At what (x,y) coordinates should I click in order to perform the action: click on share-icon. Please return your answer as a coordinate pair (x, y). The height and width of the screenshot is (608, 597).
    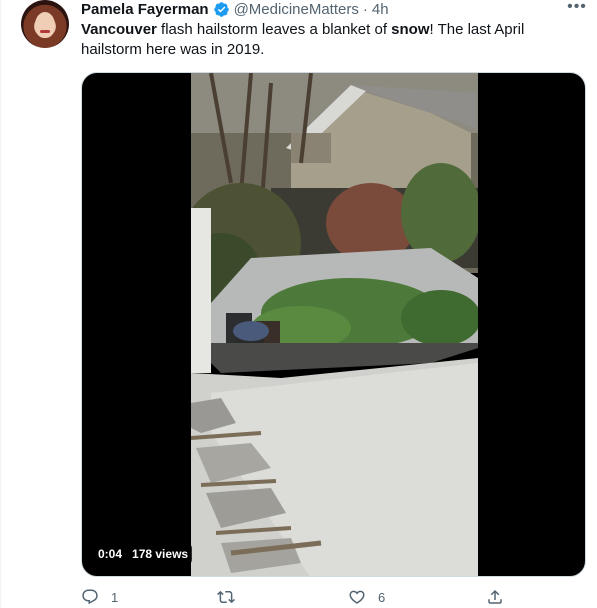
    Looking at the image, I should click on (495, 596).